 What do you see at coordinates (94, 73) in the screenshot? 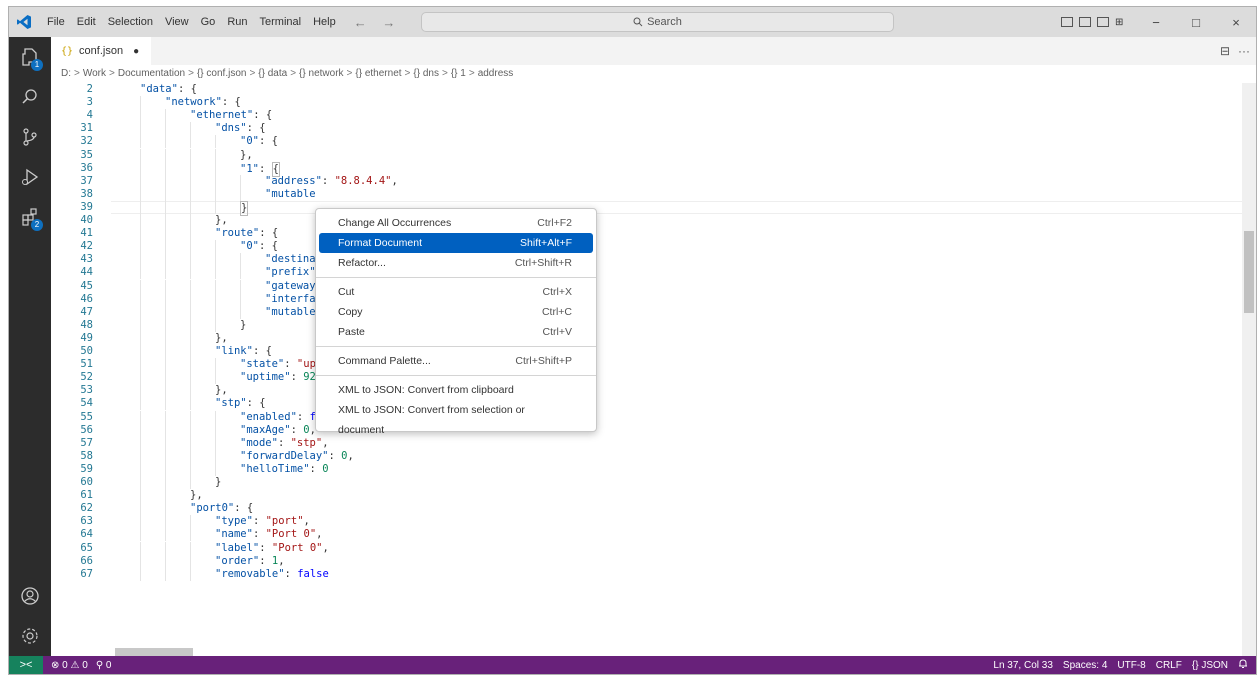
I see `breadcrumb-item: Work` at bounding box center [94, 73].